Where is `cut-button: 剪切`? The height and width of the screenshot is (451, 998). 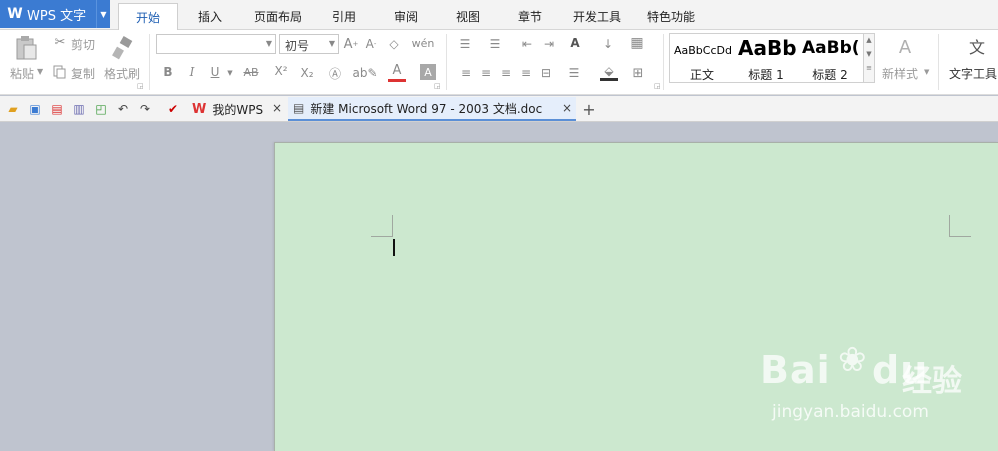 cut-button: 剪切 is located at coordinates (83, 44).